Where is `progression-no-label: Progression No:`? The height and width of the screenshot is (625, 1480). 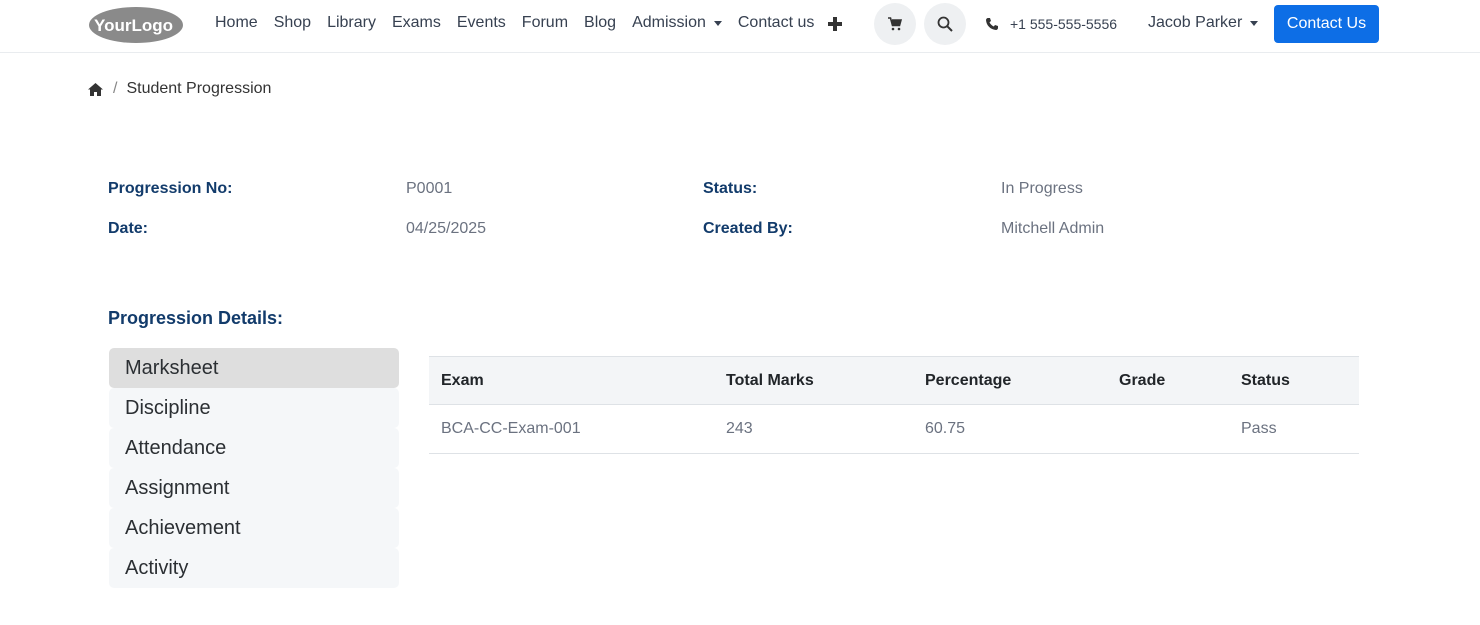 progression-no-label: Progression No: is located at coordinates (170, 188).